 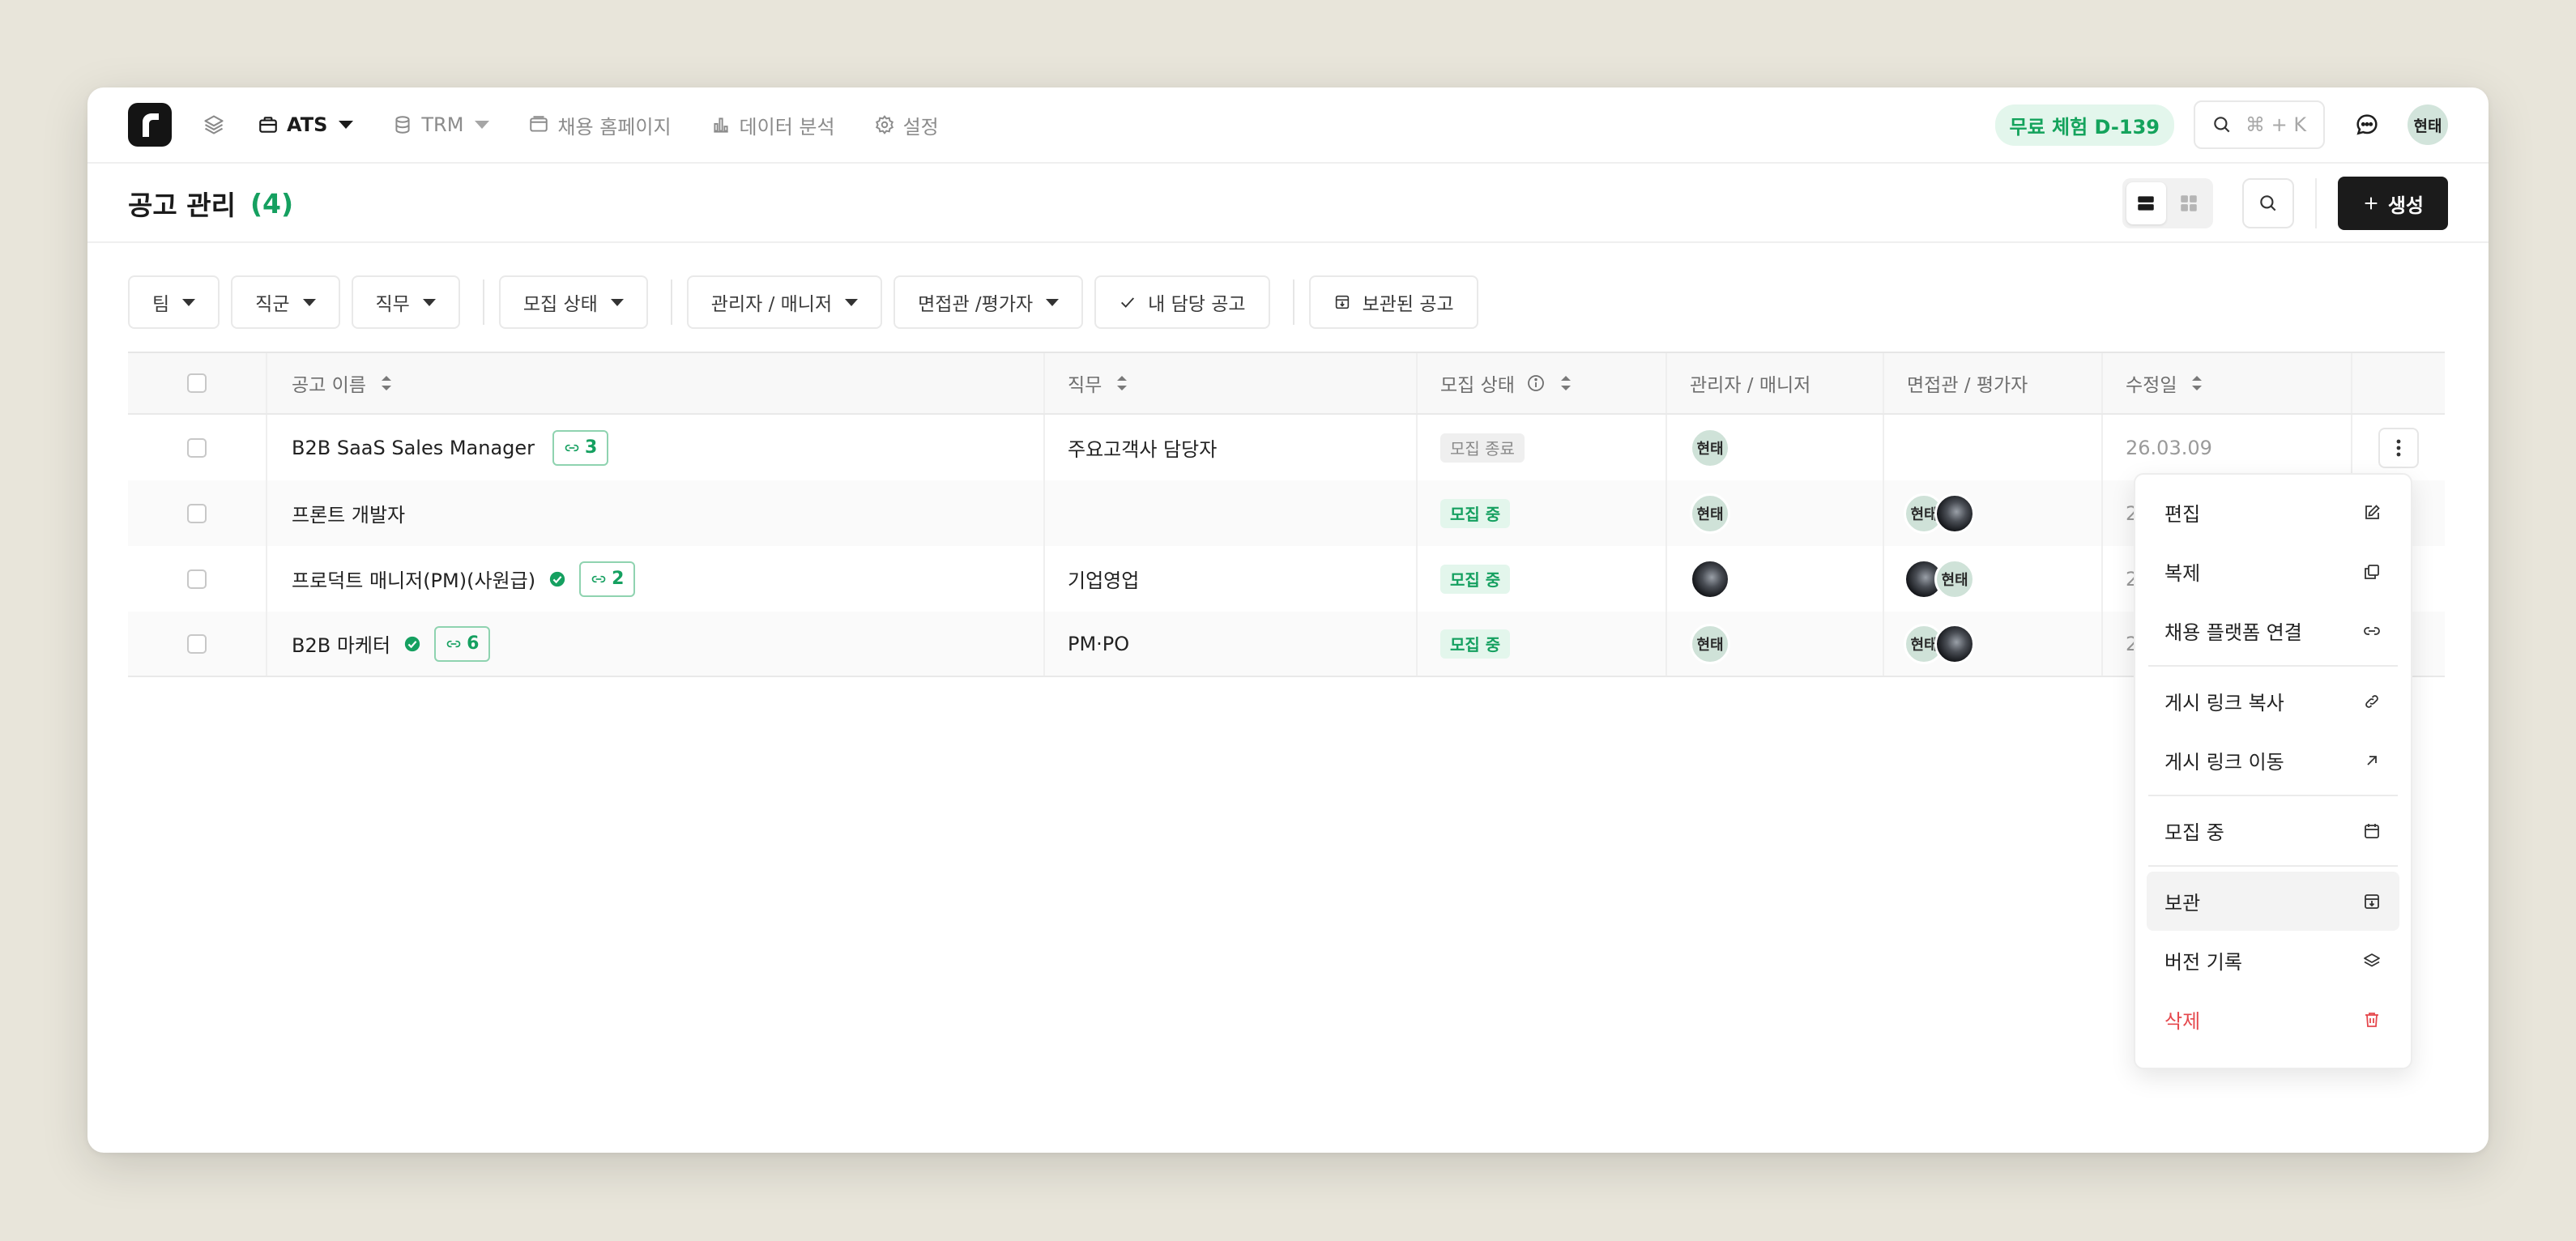 I want to click on menu-item-1-1: 게시 링크 이동, so click(x=2273, y=760).